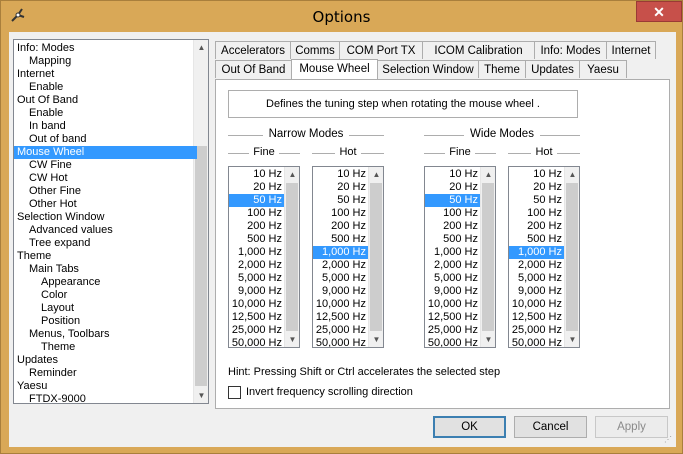  Describe the element at coordinates (105, 152) in the screenshot. I see `tree-item: Mouse Wheel` at that location.